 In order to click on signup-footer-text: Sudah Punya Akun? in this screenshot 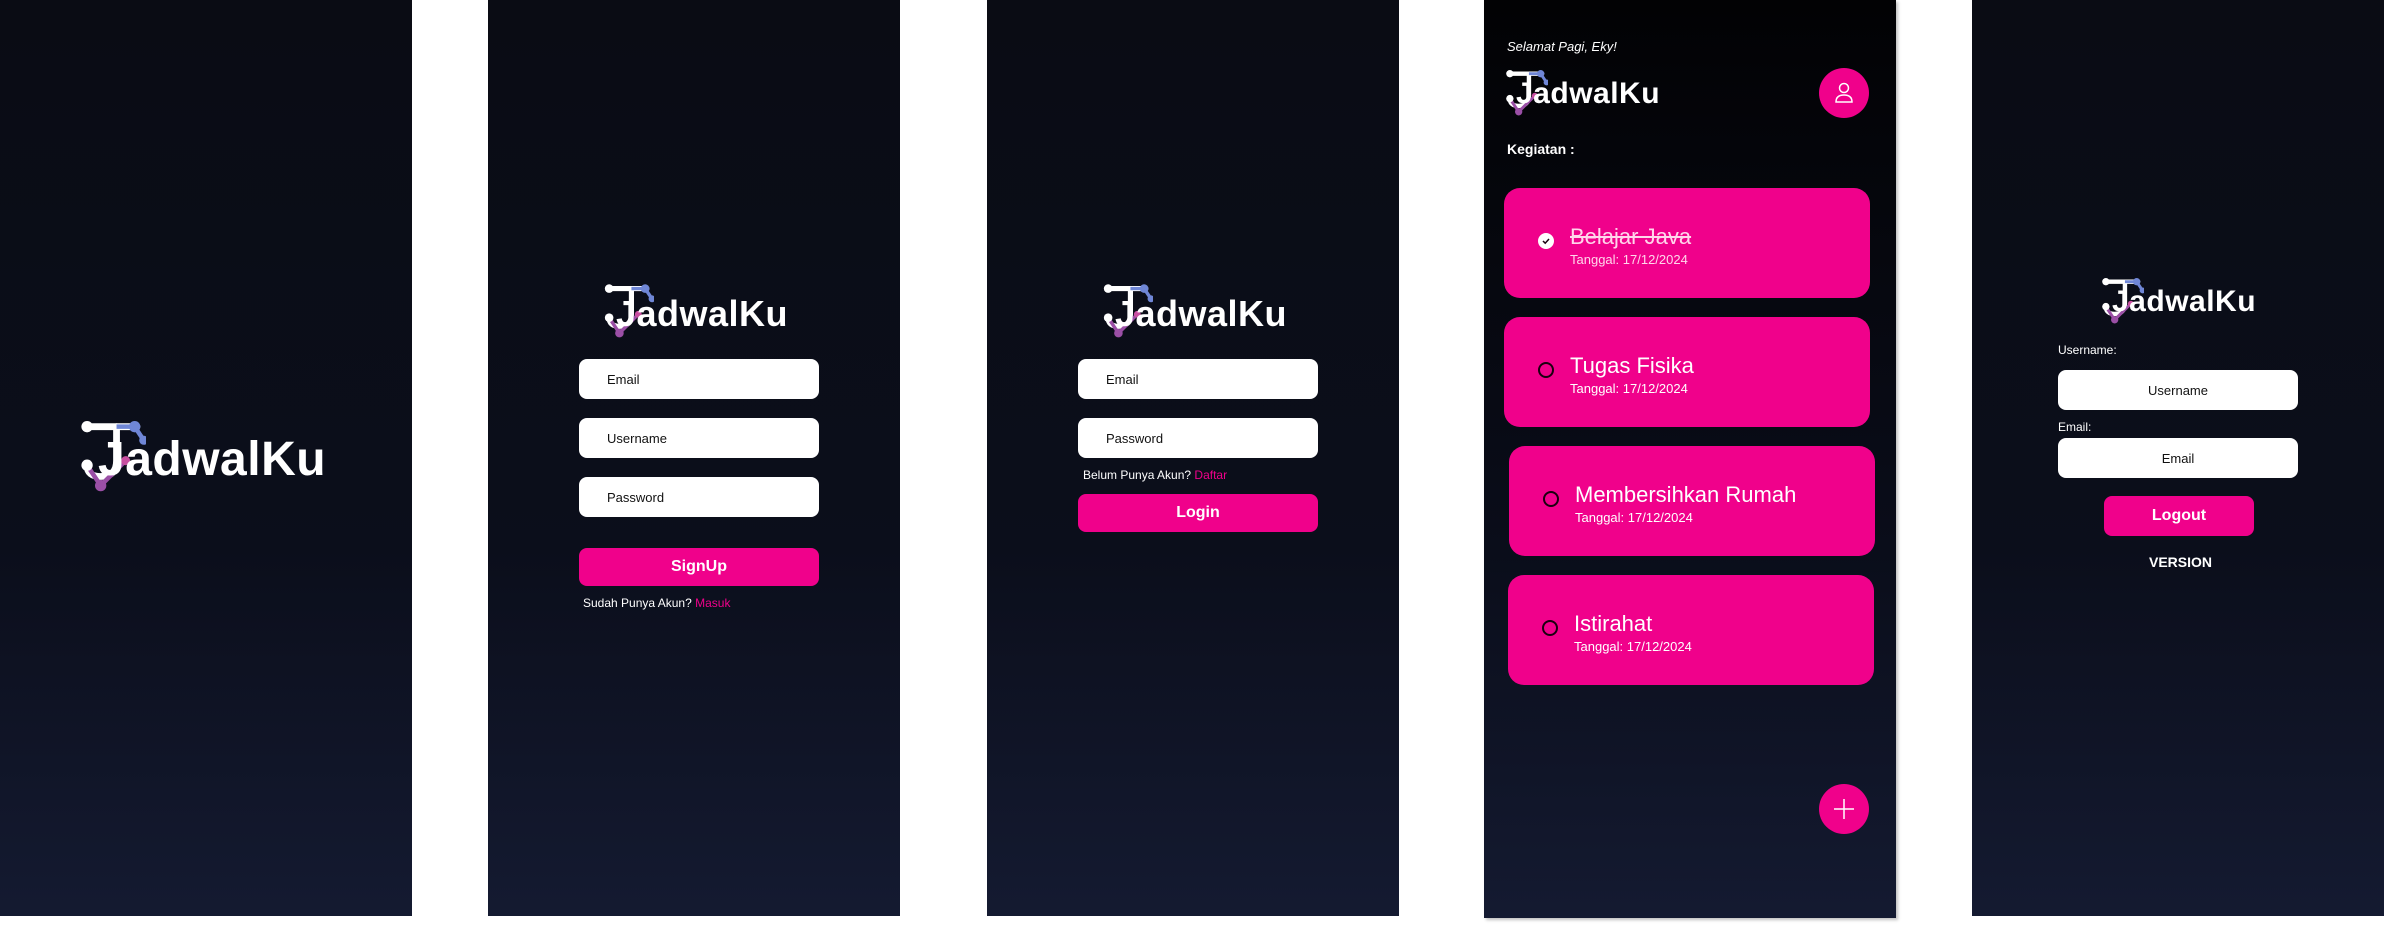, I will do `click(637, 603)`.